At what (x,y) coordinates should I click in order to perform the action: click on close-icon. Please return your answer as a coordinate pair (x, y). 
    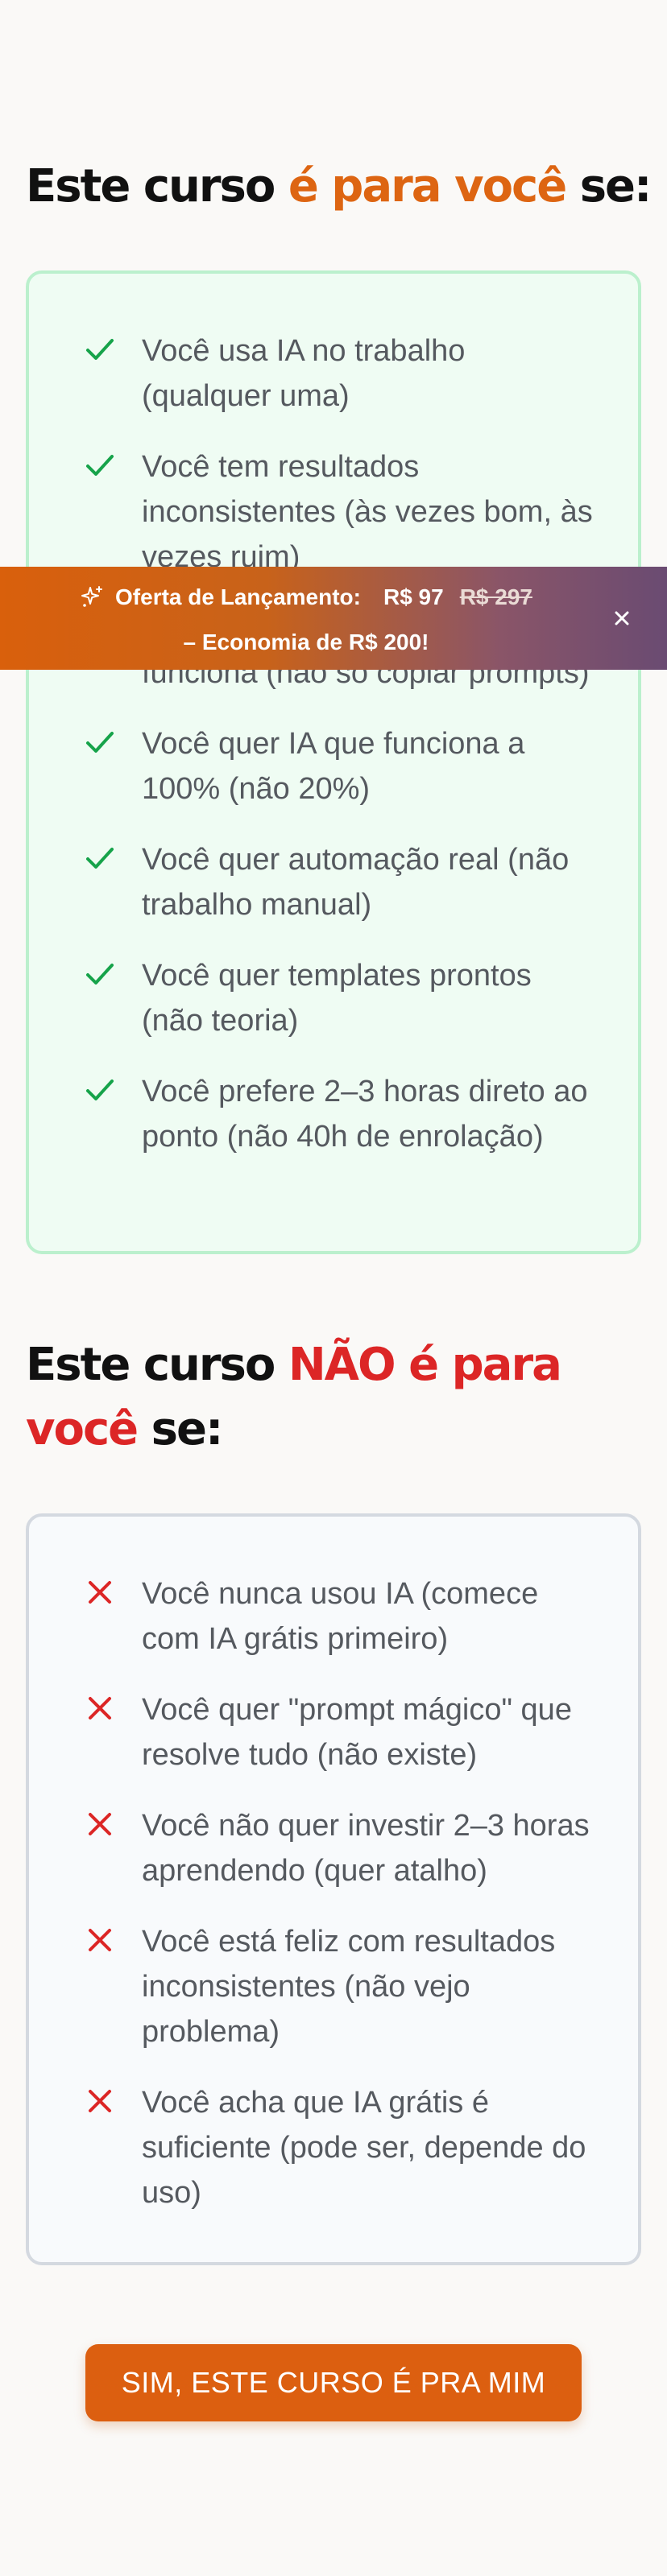
    Looking at the image, I should click on (622, 618).